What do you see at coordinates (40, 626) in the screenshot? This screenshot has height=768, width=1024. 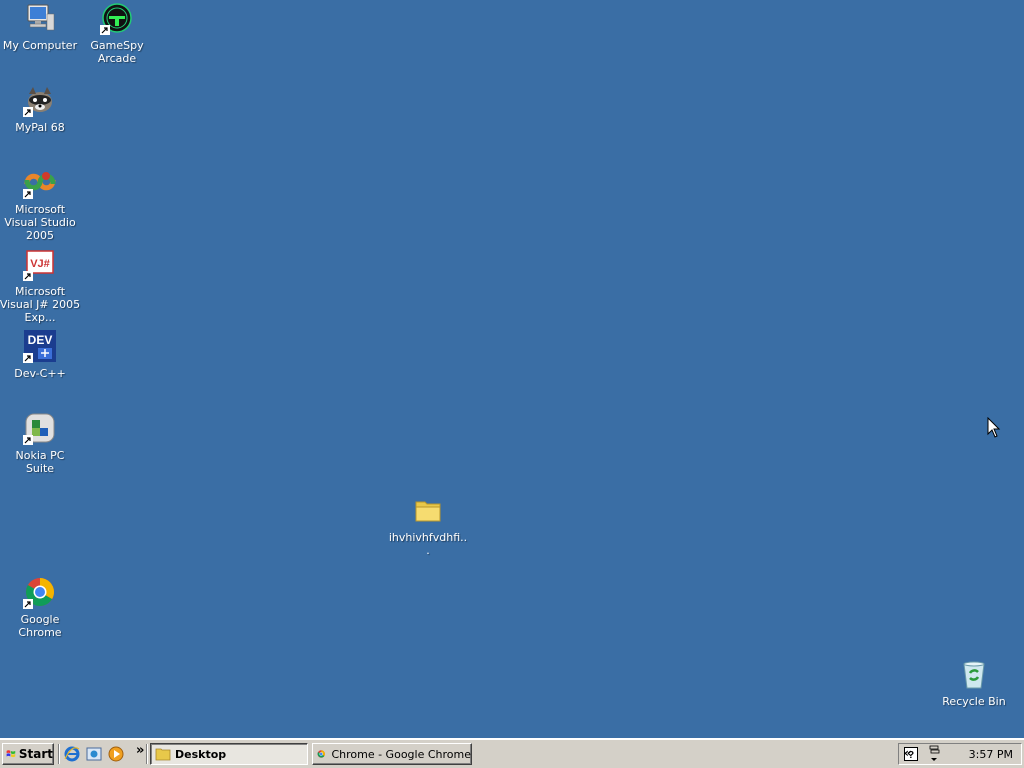 I see `desktop-icon-label: Google Chrome` at bounding box center [40, 626].